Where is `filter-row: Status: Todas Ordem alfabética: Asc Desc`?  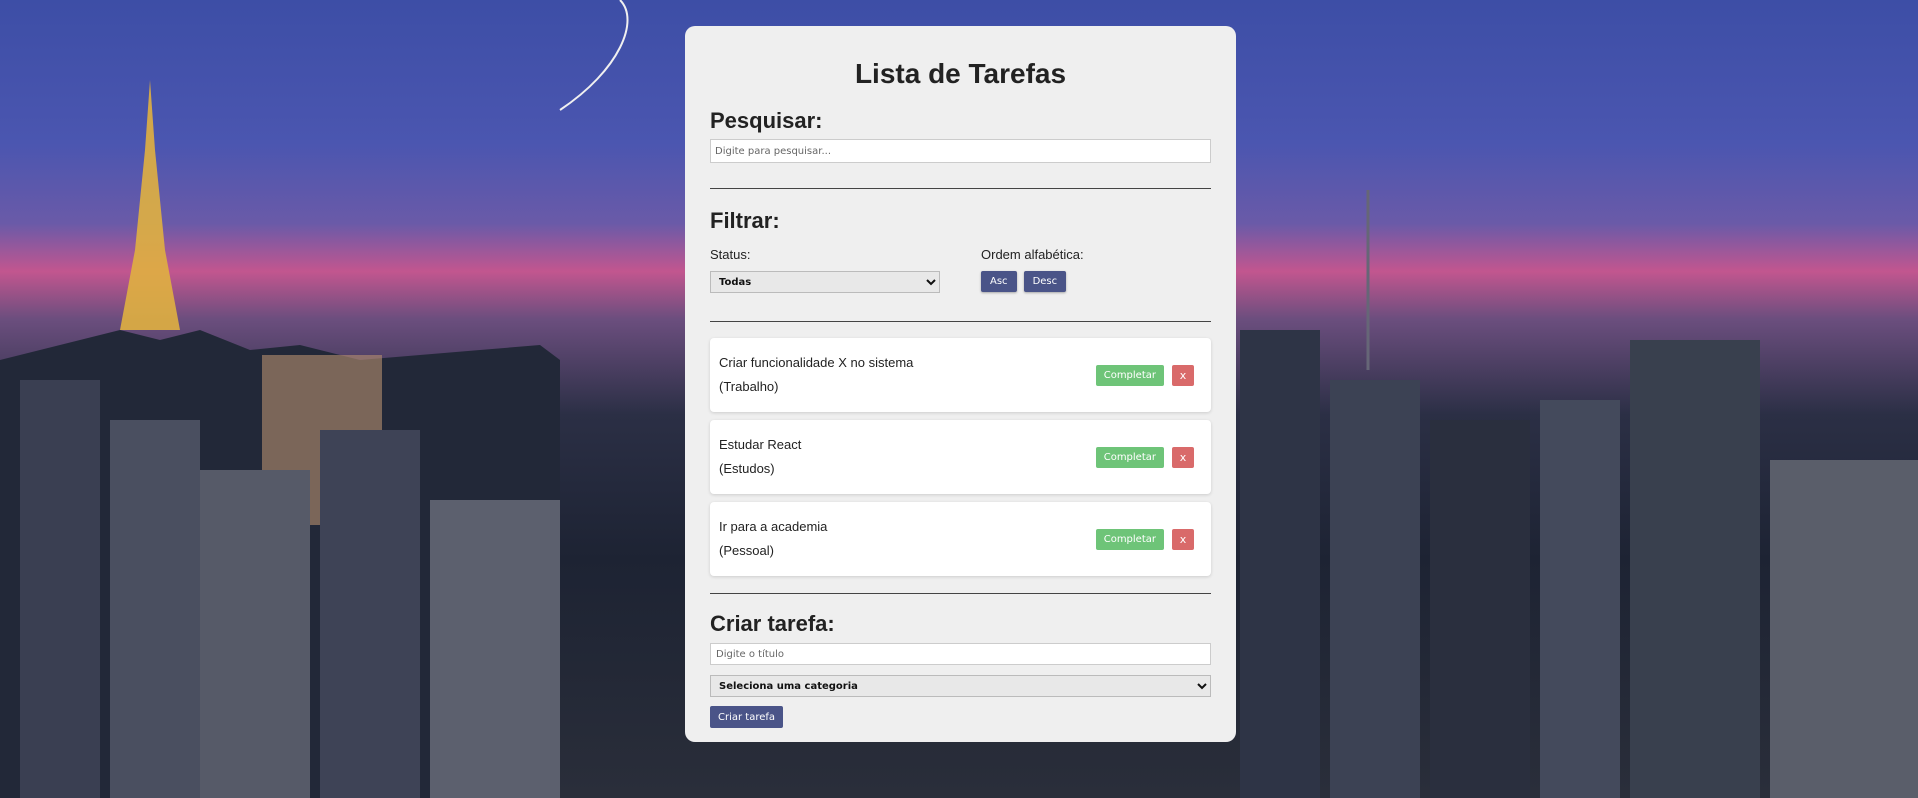
filter-row: Status: Todas Ordem alfabética: Asc Desc is located at coordinates (960, 272).